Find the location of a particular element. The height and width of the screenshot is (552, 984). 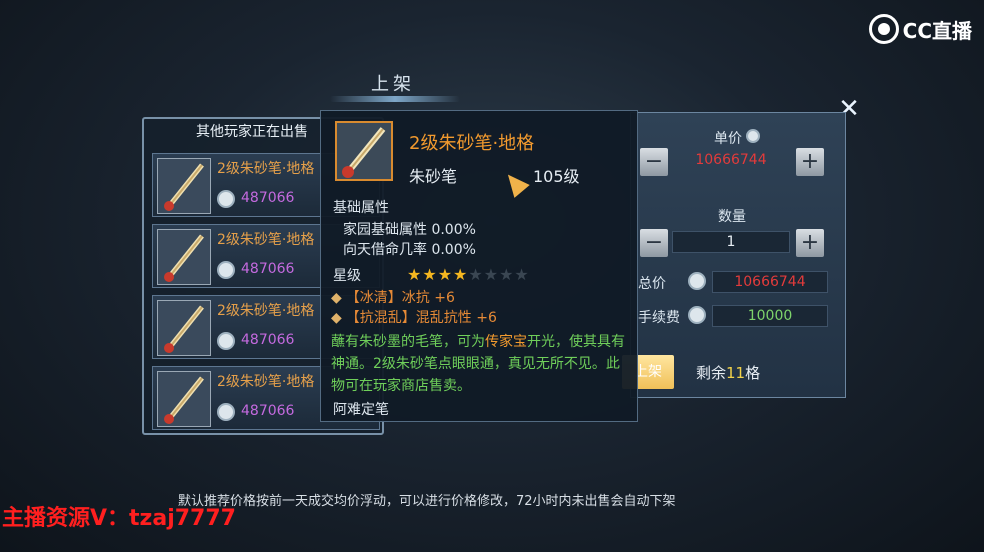

price-hint is located at coordinates (735, 180).